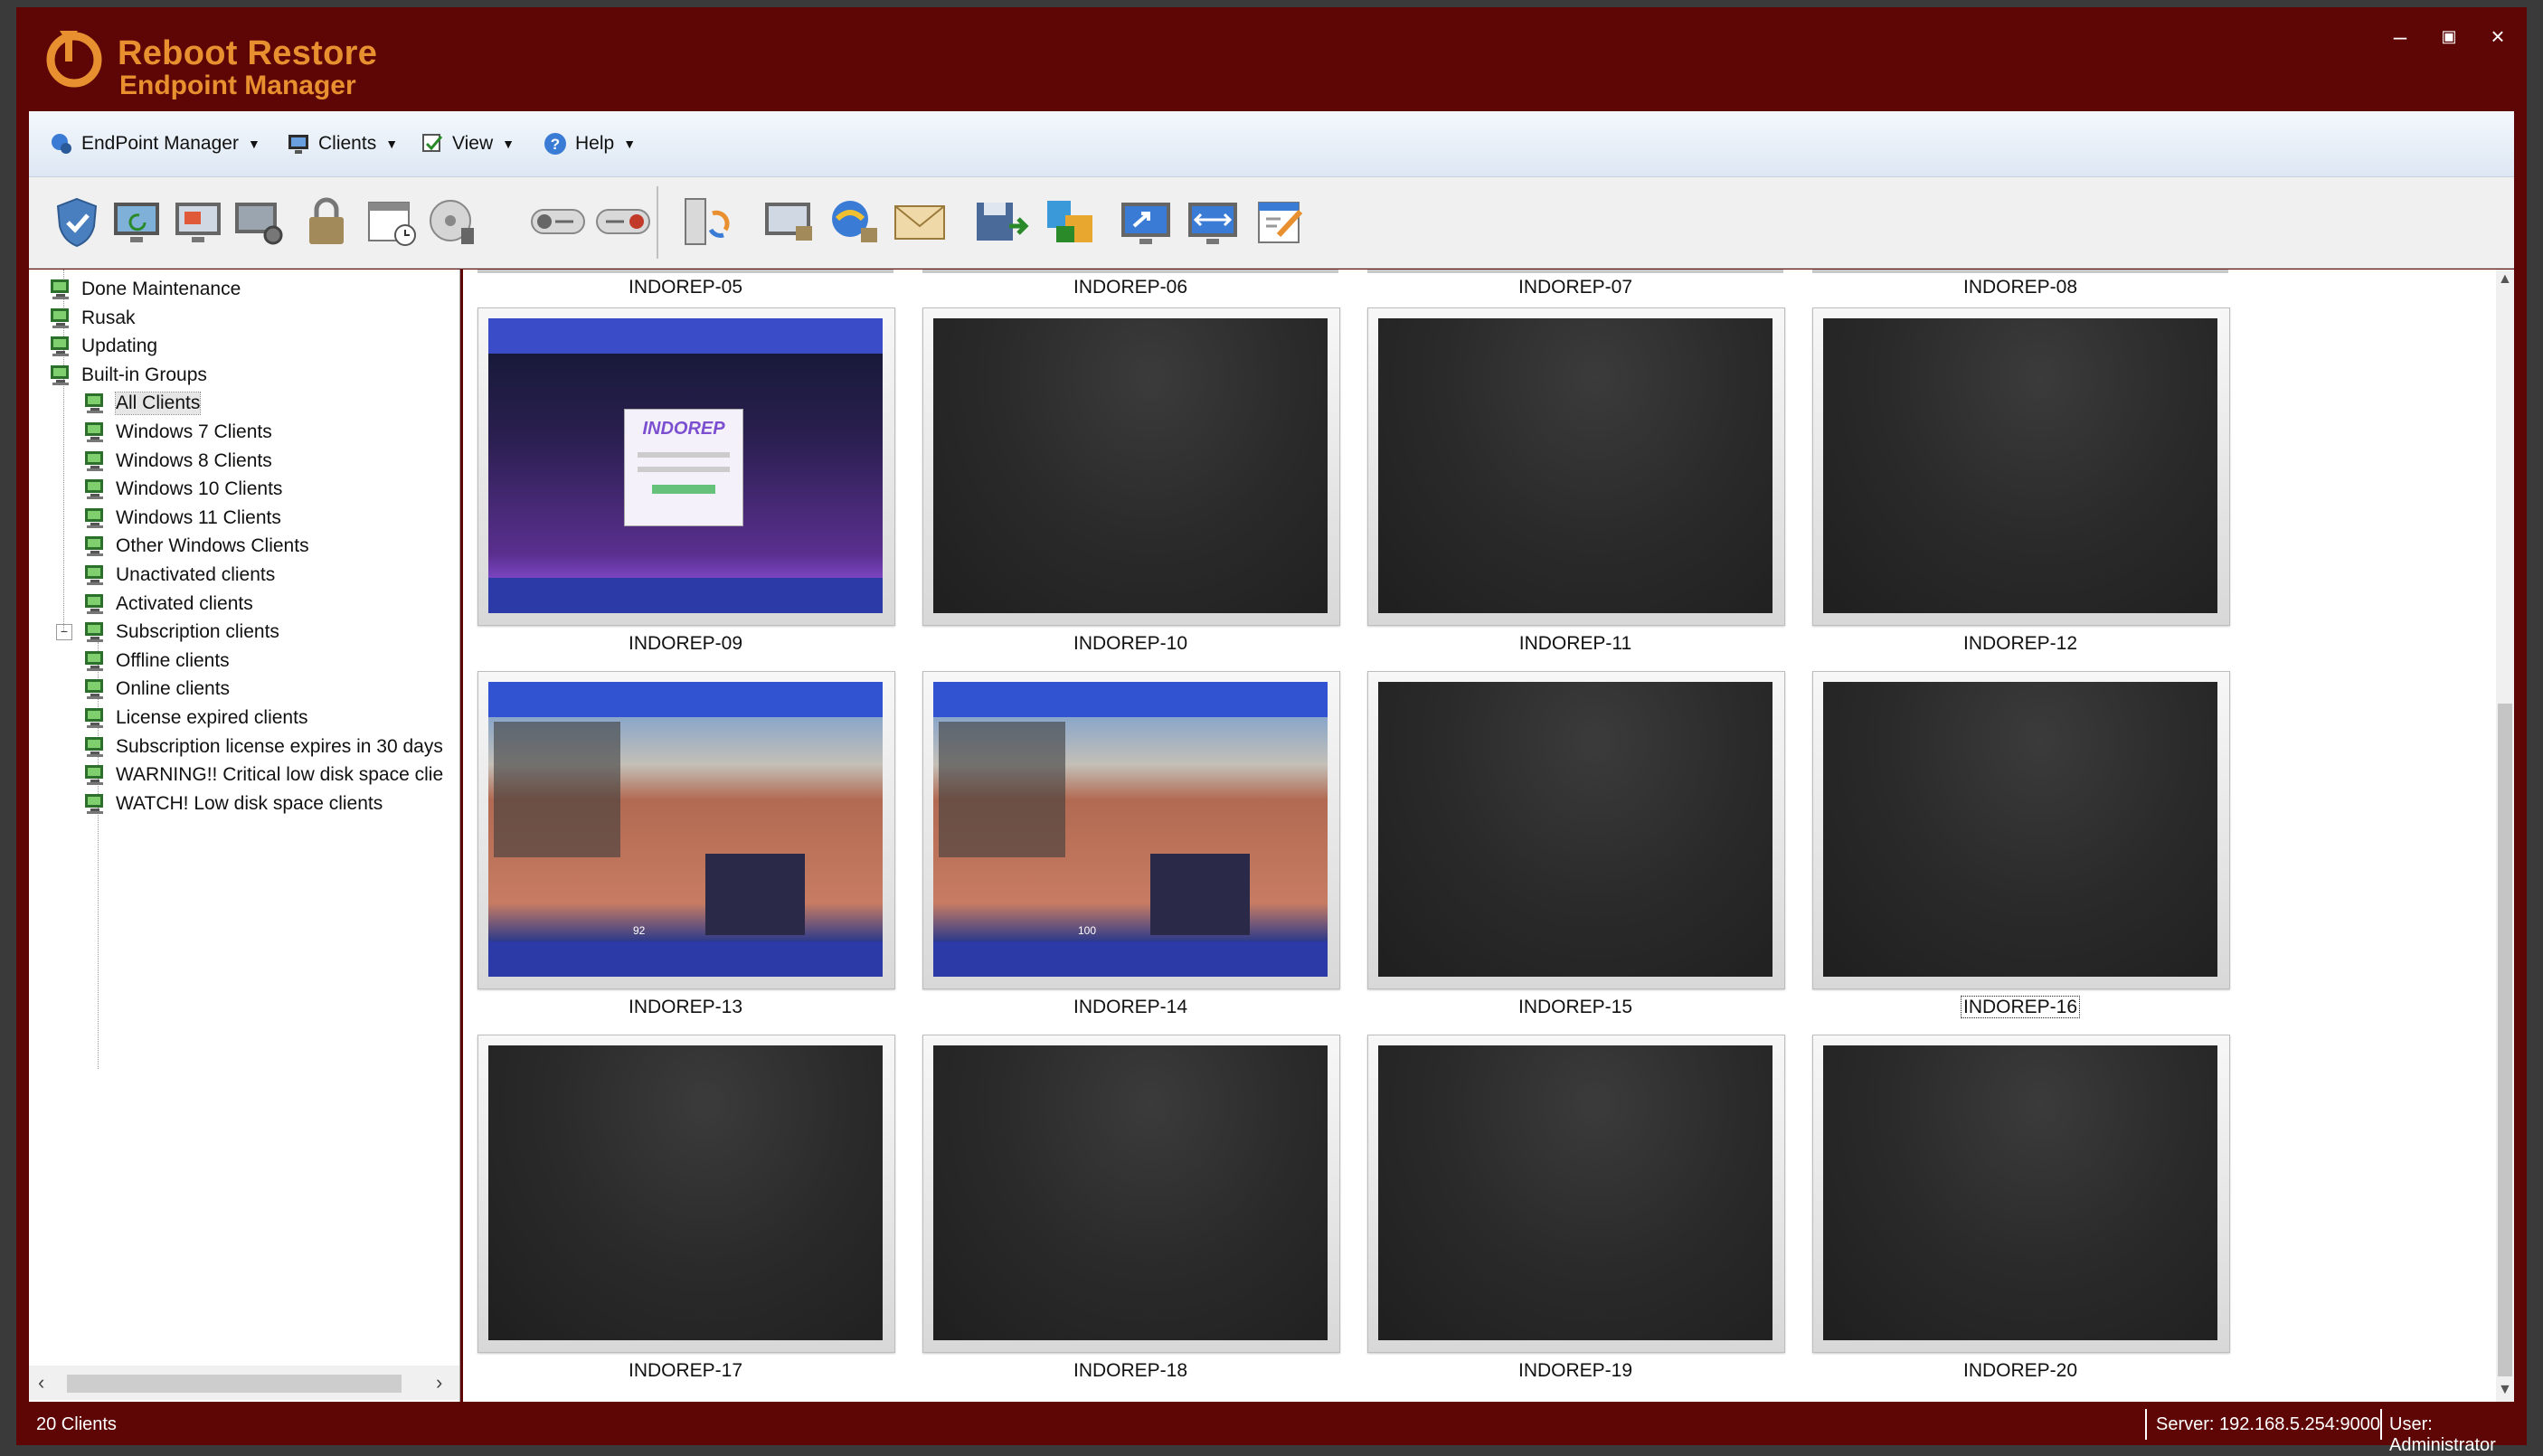 This screenshot has width=2543, height=1456. Describe the element at coordinates (1281, 222) in the screenshot. I see `tasks-tool-button` at that location.